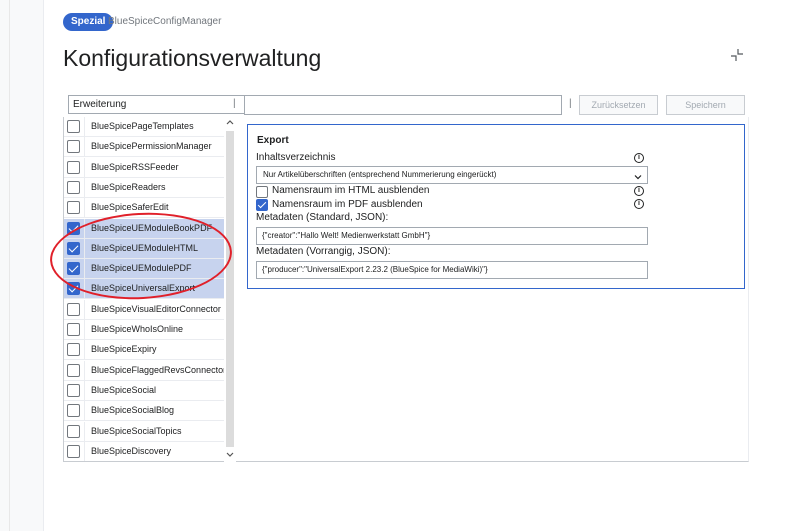 The width and height of the screenshot is (800, 531). I want to click on extension-label: BlueSpiceSocialBlog, so click(133, 410).